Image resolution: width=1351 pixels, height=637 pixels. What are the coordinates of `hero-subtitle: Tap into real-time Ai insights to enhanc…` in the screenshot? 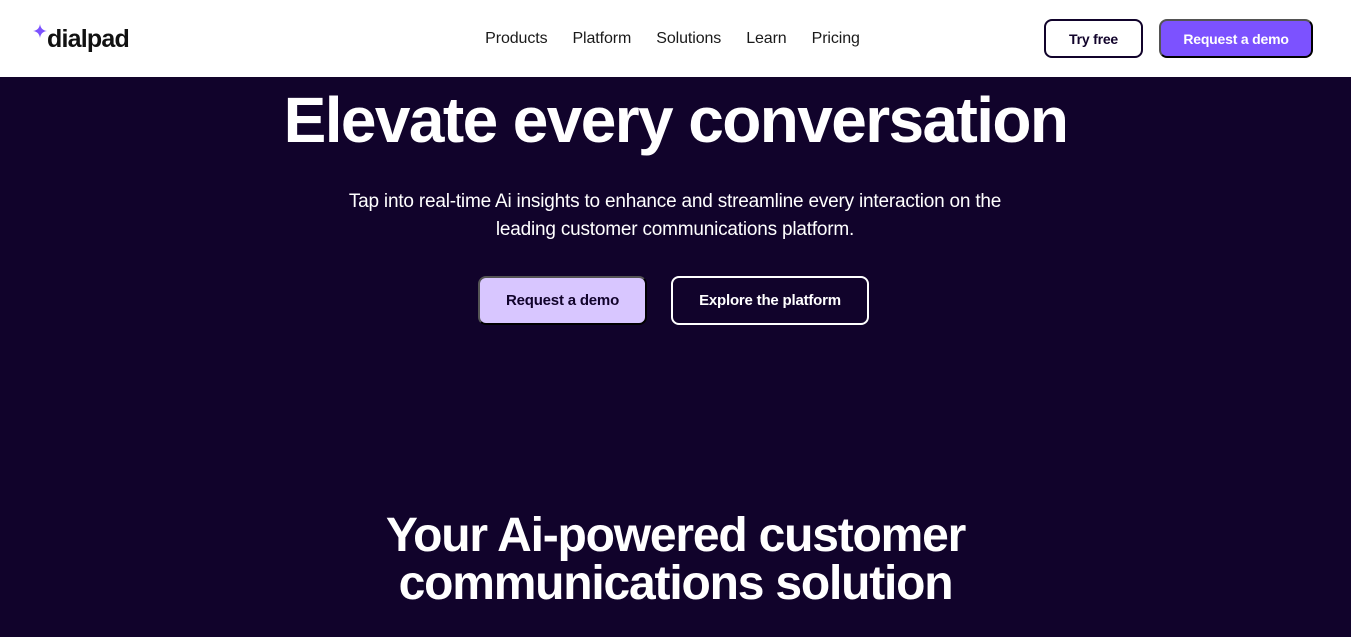 It's located at (675, 215).